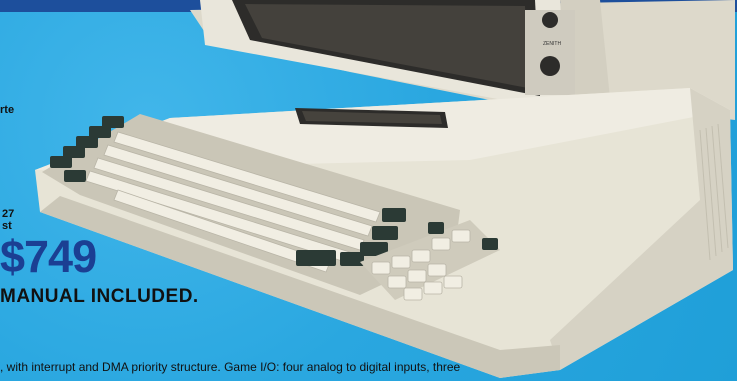 The height and width of the screenshot is (381, 737). What do you see at coordinates (48, 256) in the screenshot?
I see `price: $749` at bounding box center [48, 256].